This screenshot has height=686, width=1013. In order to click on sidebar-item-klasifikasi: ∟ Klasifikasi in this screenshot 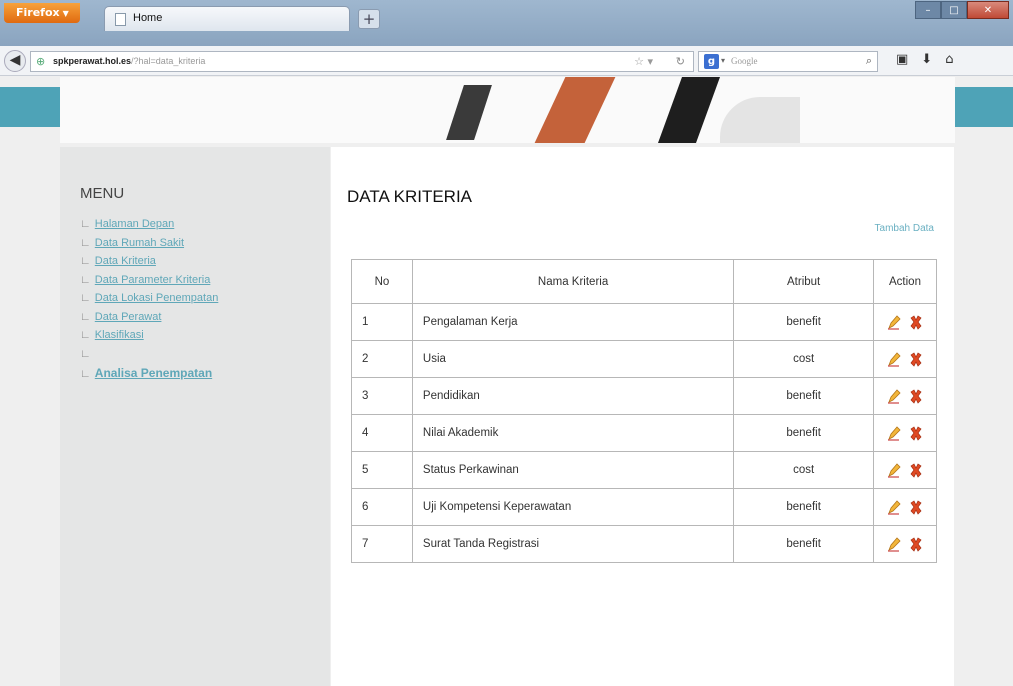, I will do `click(149, 338)`.